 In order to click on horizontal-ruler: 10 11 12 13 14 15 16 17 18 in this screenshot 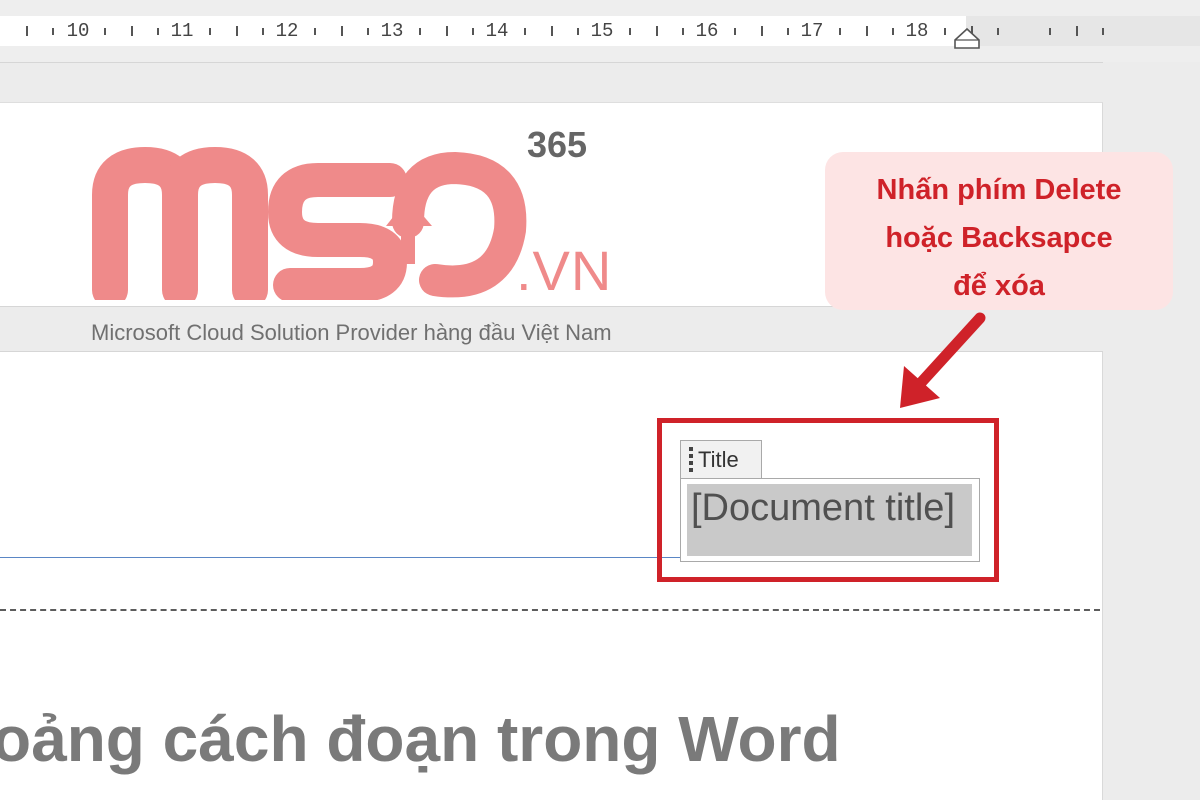, I will do `click(600, 31)`.